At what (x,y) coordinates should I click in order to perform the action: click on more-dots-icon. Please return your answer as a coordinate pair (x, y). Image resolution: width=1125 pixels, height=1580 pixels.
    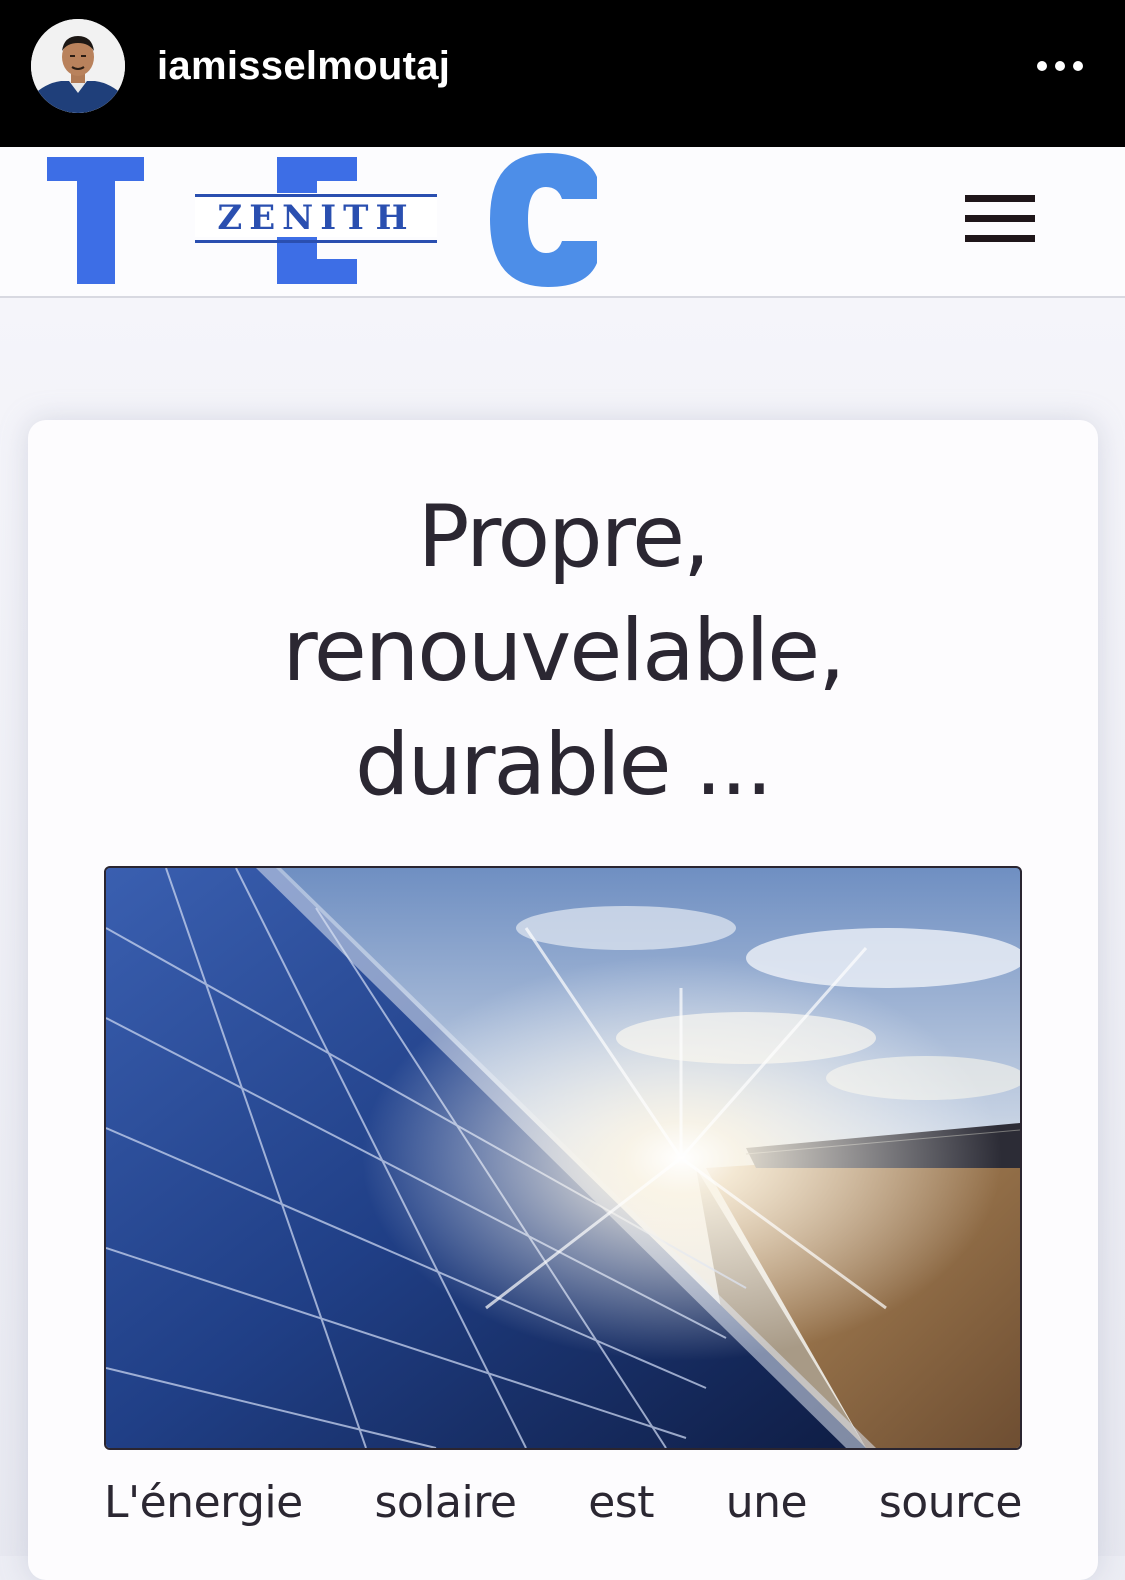
    Looking at the image, I should click on (1060, 66).